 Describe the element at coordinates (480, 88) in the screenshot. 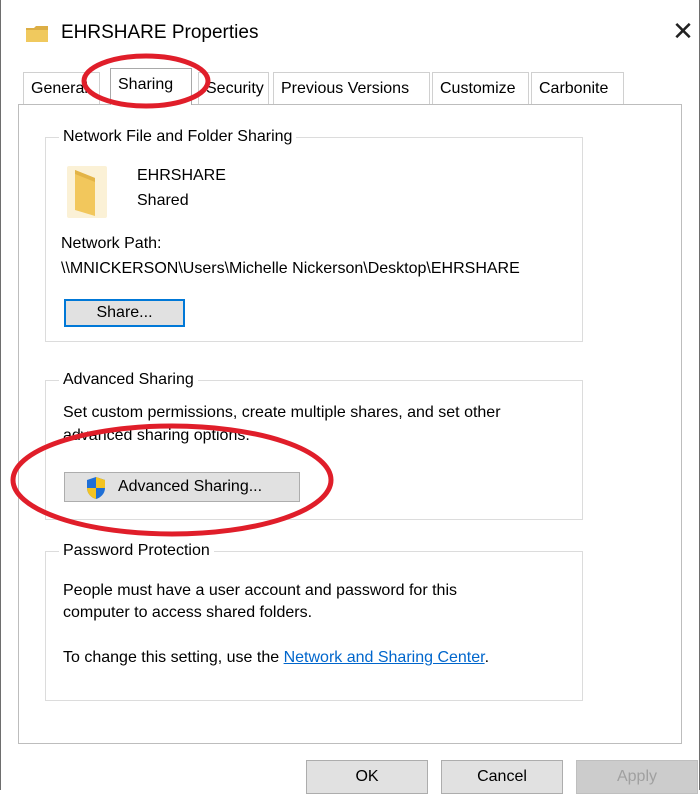

I see `tab-customize: Customize` at that location.